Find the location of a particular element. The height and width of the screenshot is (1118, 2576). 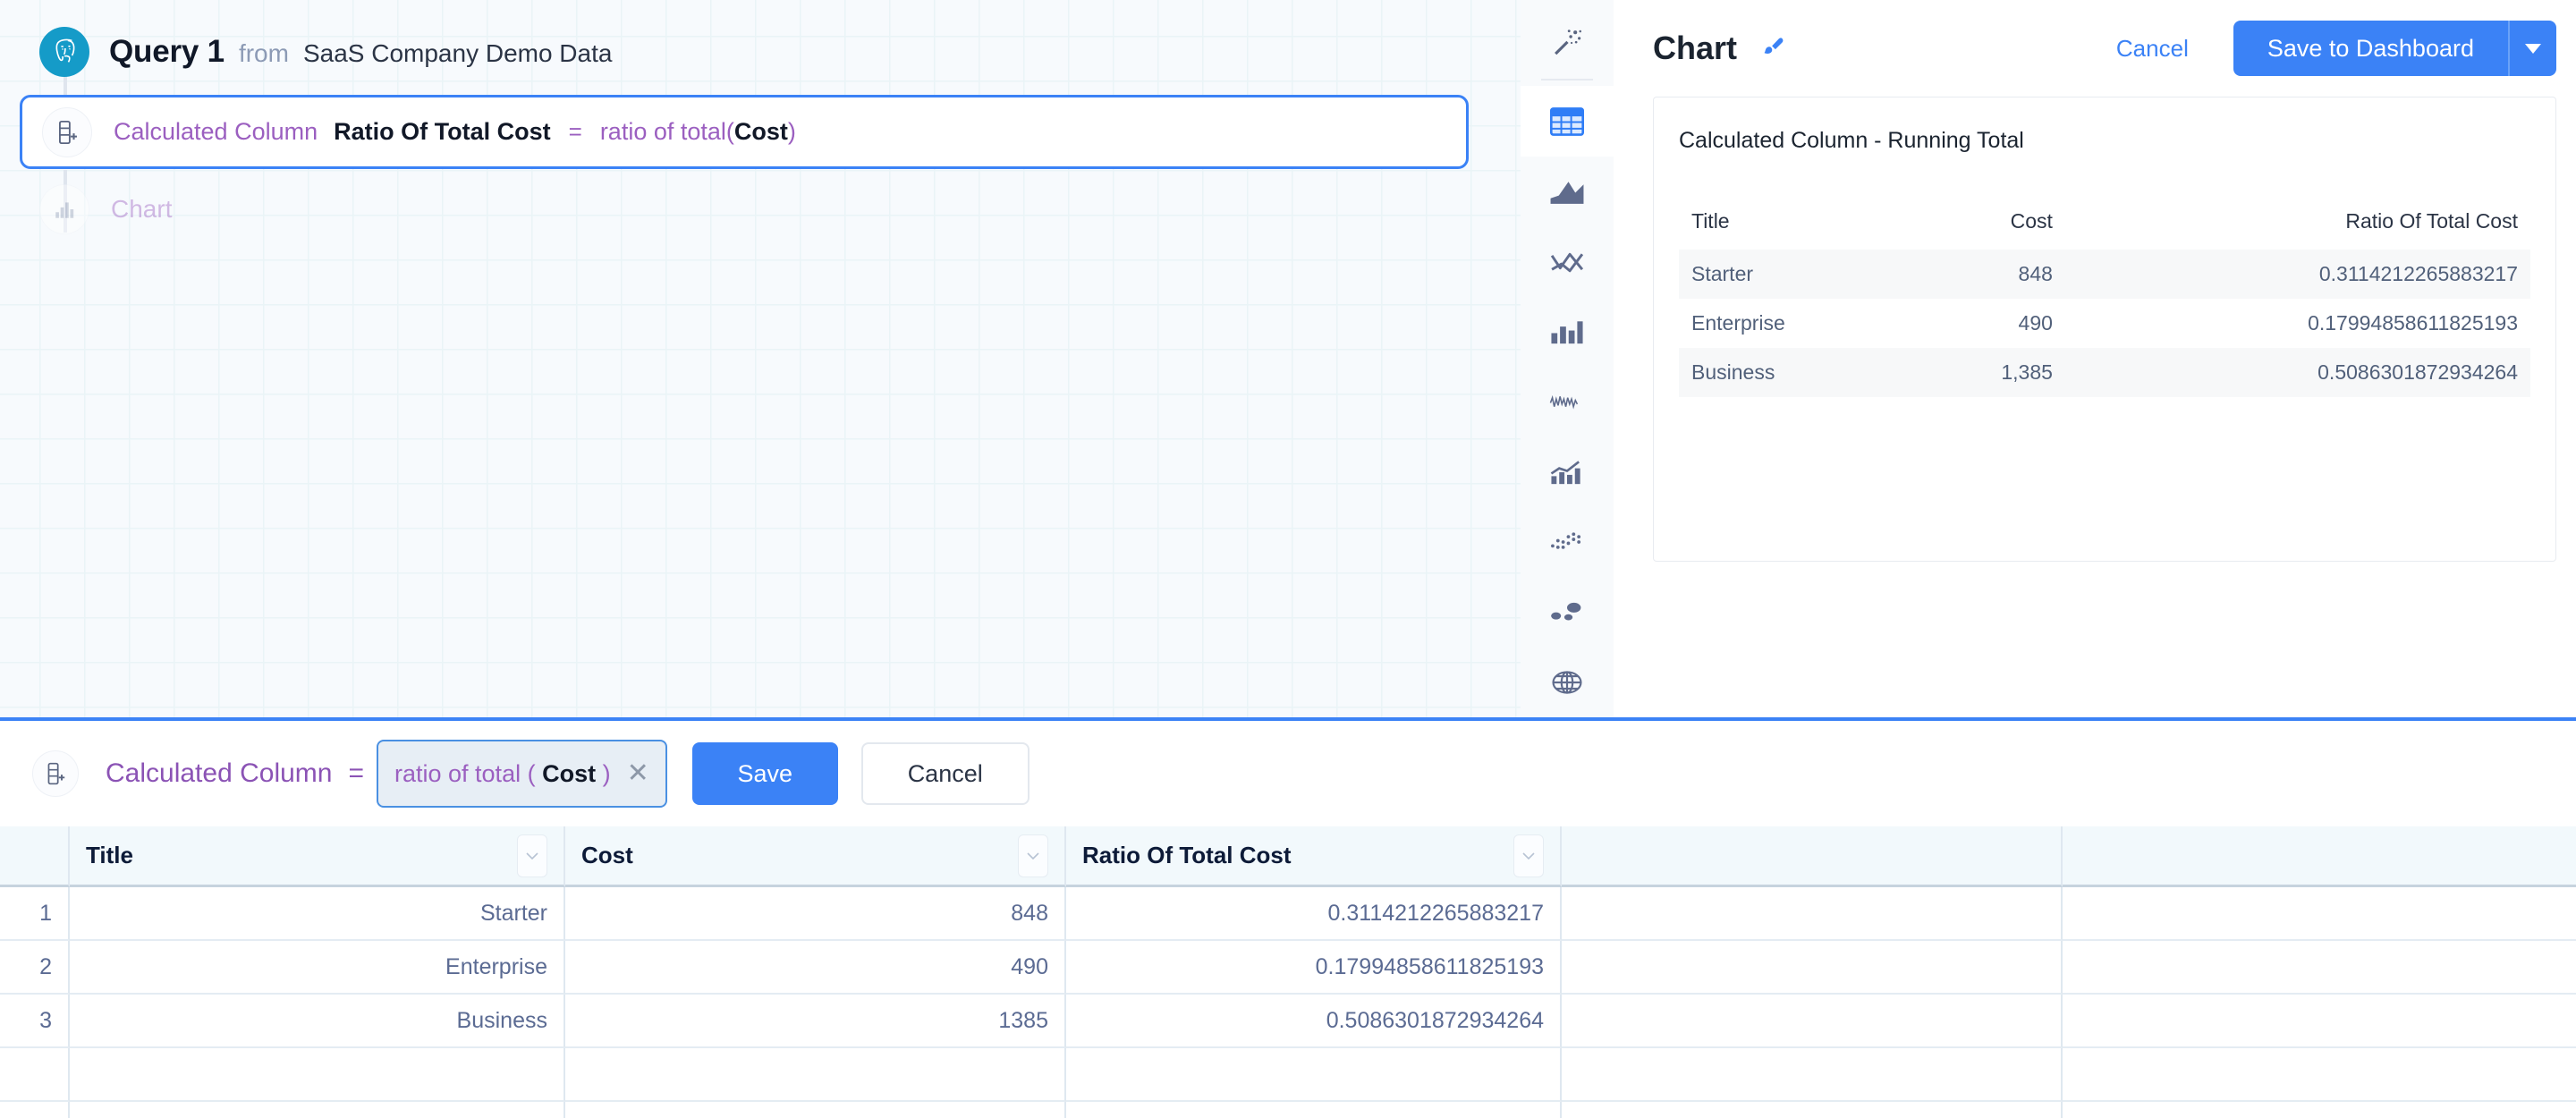

table-cell-title: Business is located at coordinates (317, 1022).